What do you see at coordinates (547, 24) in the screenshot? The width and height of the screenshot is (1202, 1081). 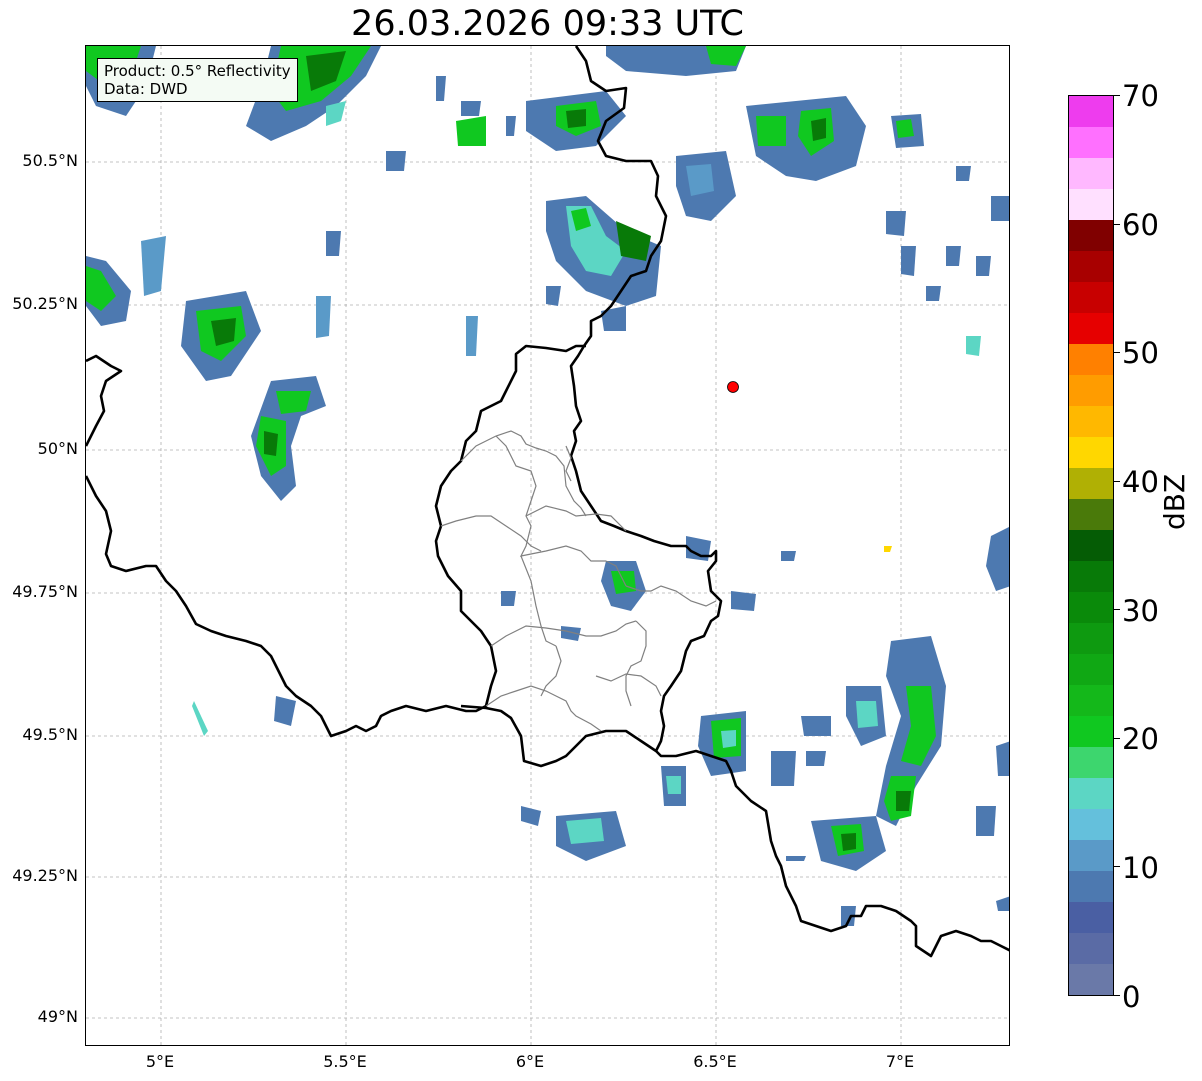 I see `map-title: 26.03.2026 09:33 UTC` at bounding box center [547, 24].